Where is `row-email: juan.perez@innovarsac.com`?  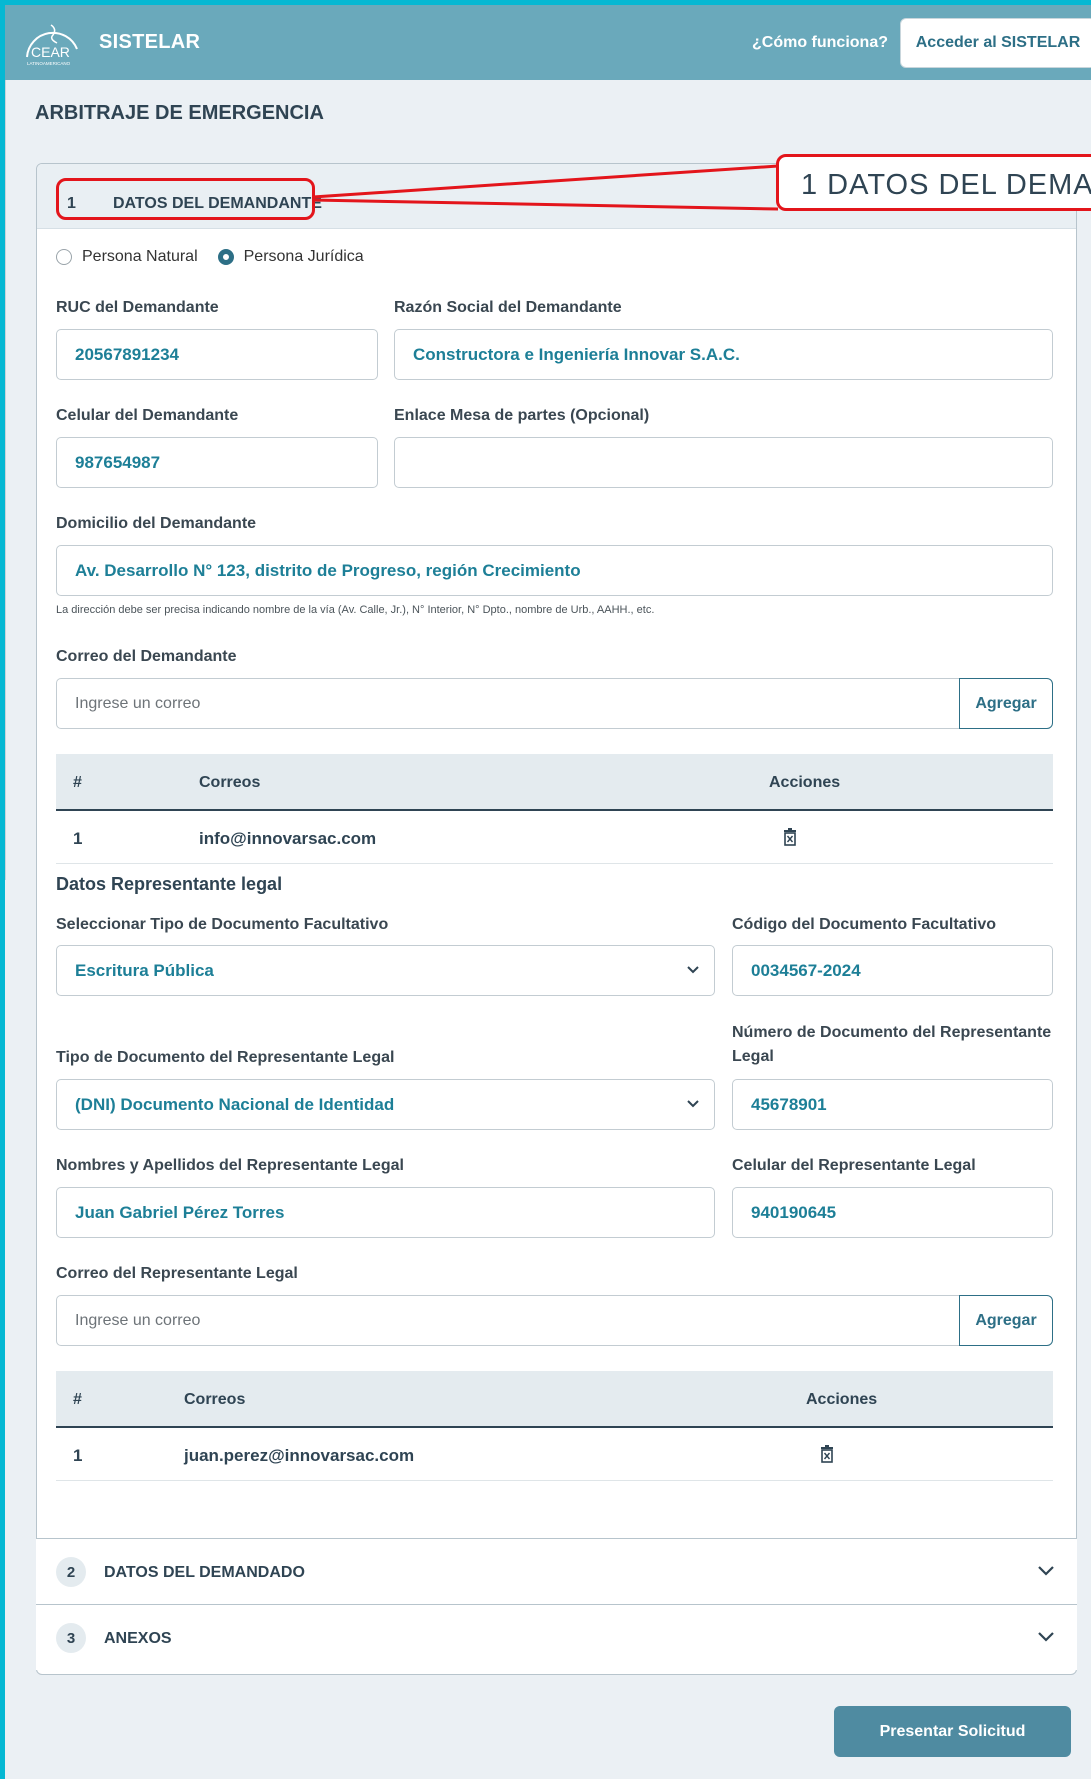 row-email: juan.perez@innovarsac.com is located at coordinates (299, 1455).